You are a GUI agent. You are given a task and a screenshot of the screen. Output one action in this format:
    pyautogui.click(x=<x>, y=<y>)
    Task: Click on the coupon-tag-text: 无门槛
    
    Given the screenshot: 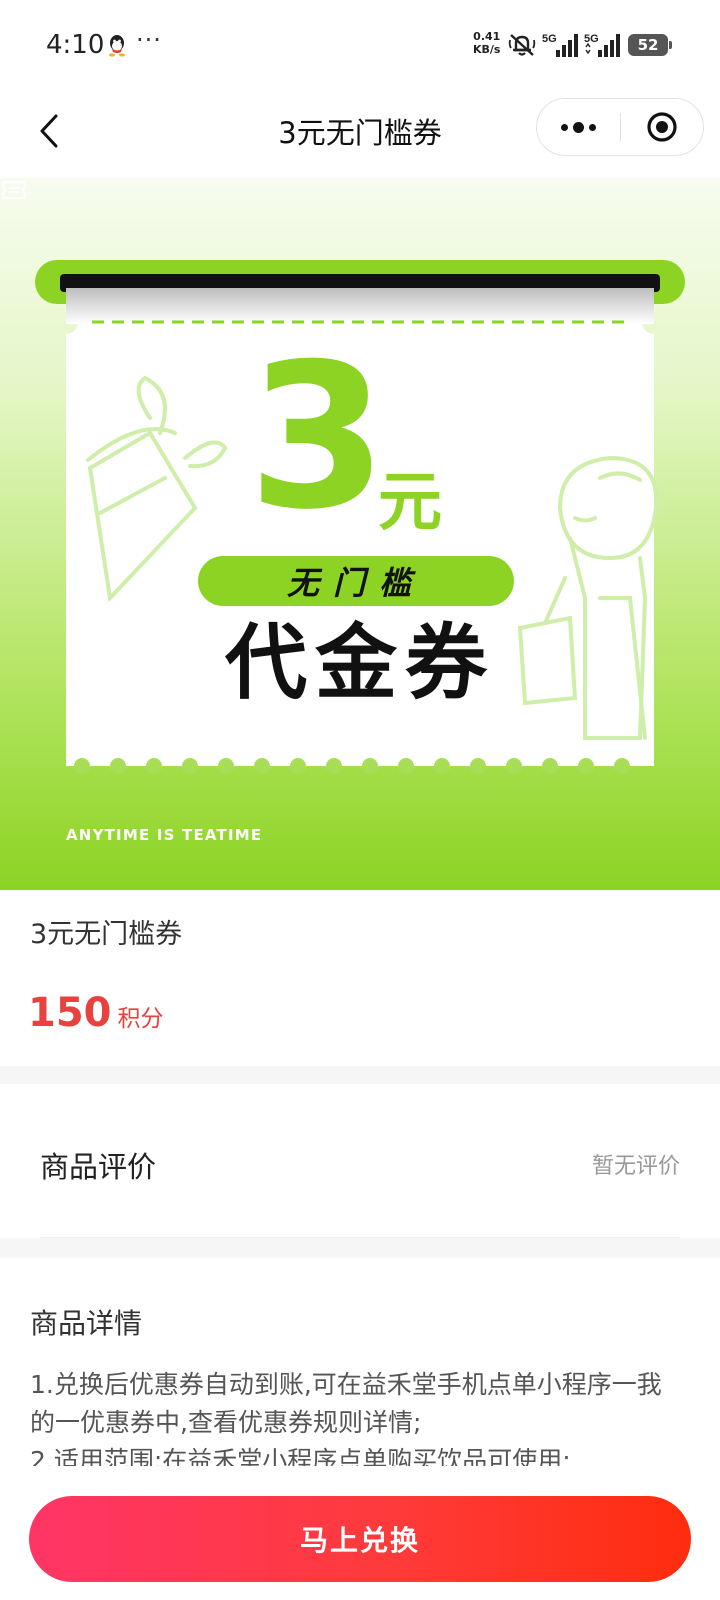 What is the action you would take?
    pyautogui.click(x=355, y=583)
    